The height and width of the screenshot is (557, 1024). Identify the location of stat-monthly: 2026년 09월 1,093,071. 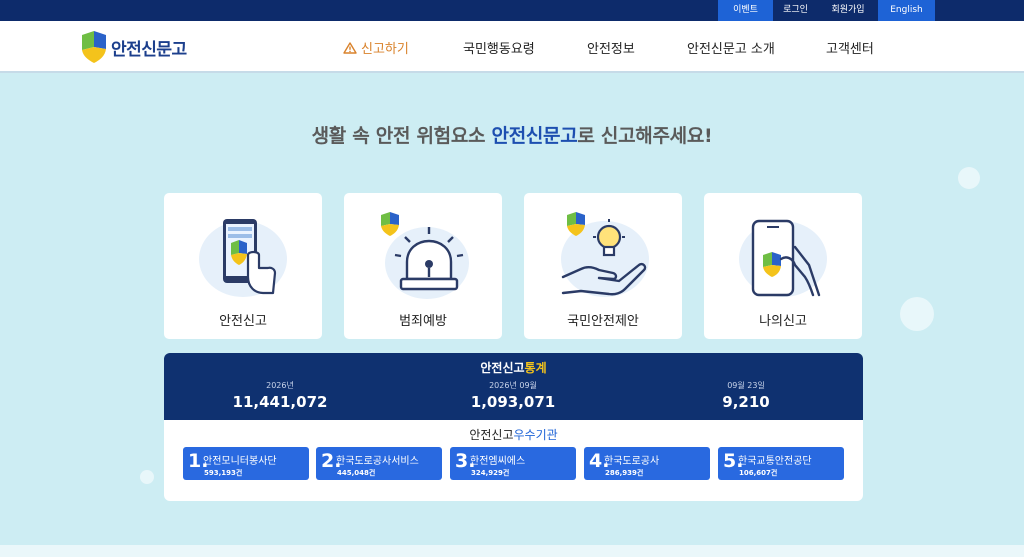
(513, 395).